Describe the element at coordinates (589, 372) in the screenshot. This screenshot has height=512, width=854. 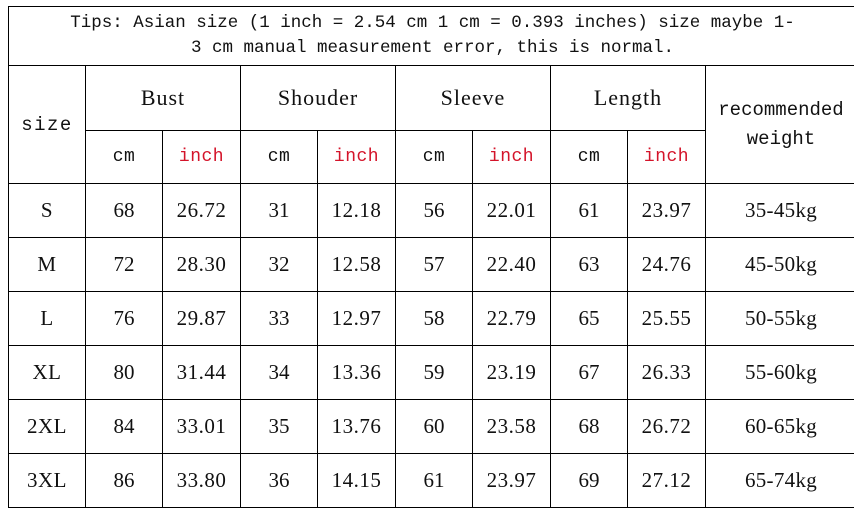
I see `cell-length-cm: 67` at that location.